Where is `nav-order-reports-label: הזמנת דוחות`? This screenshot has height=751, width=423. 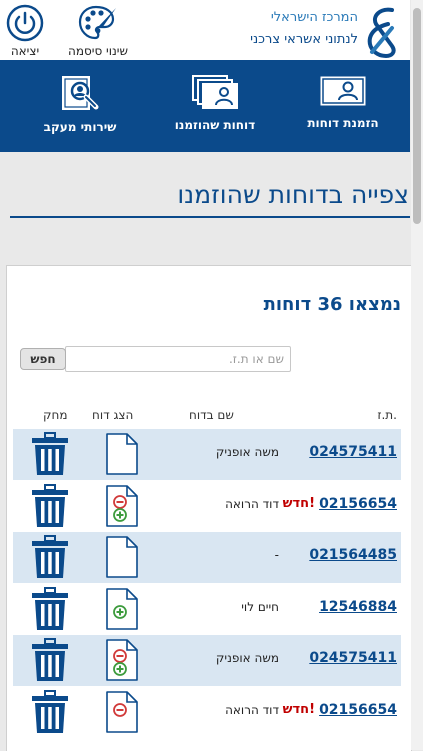
nav-order-reports-label: הזמנת דוחות is located at coordinates (343, 123).